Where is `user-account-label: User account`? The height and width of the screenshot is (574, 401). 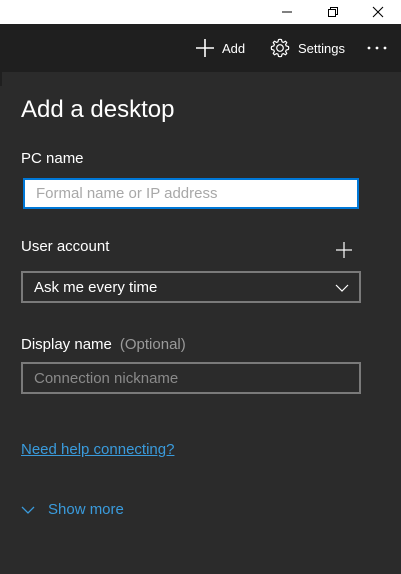 user-account-label: User account is located at coordinates (65, 246).